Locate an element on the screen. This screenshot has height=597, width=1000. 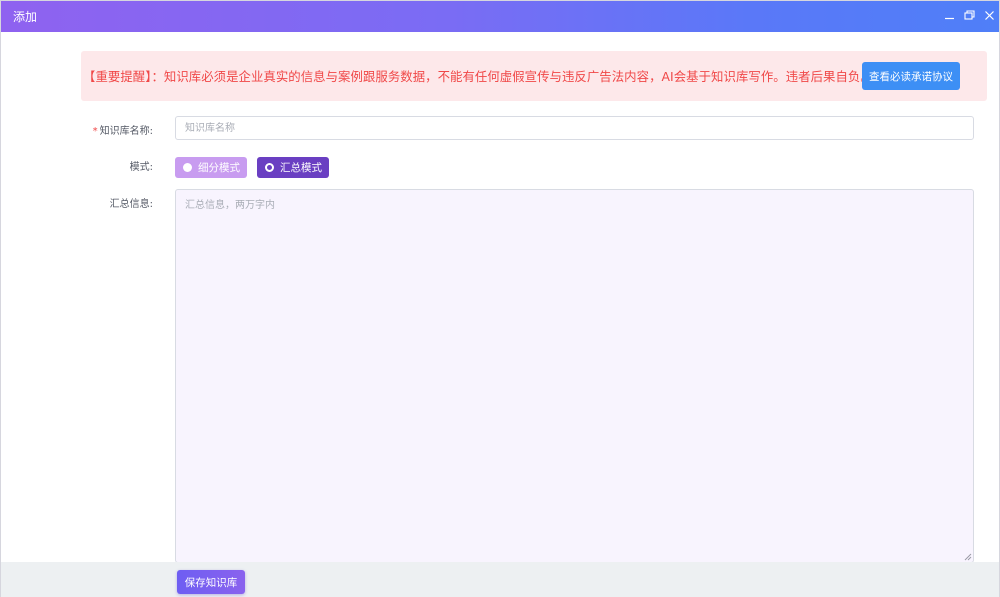
name-label: 知识库名称: is located at coordinates (126, 131).